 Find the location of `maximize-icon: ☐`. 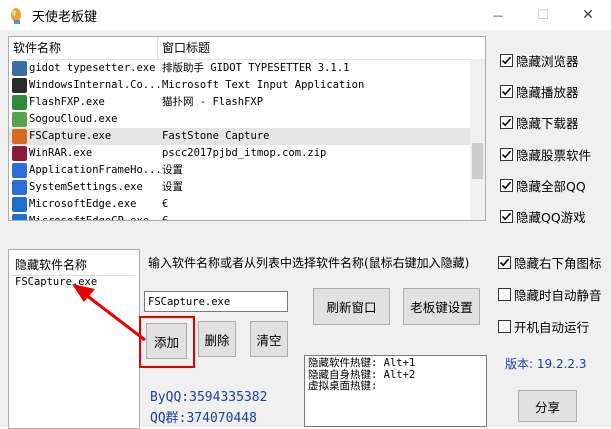

maximize-icon: ☐ is located at coordinates (543, 15).